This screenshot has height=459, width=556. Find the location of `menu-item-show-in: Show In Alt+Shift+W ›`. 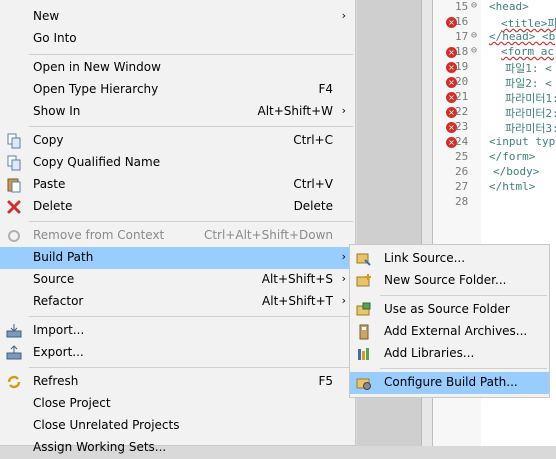

menu-item-show-in: Show In Alt+Shift+W › is located at coordinates (177, 112).